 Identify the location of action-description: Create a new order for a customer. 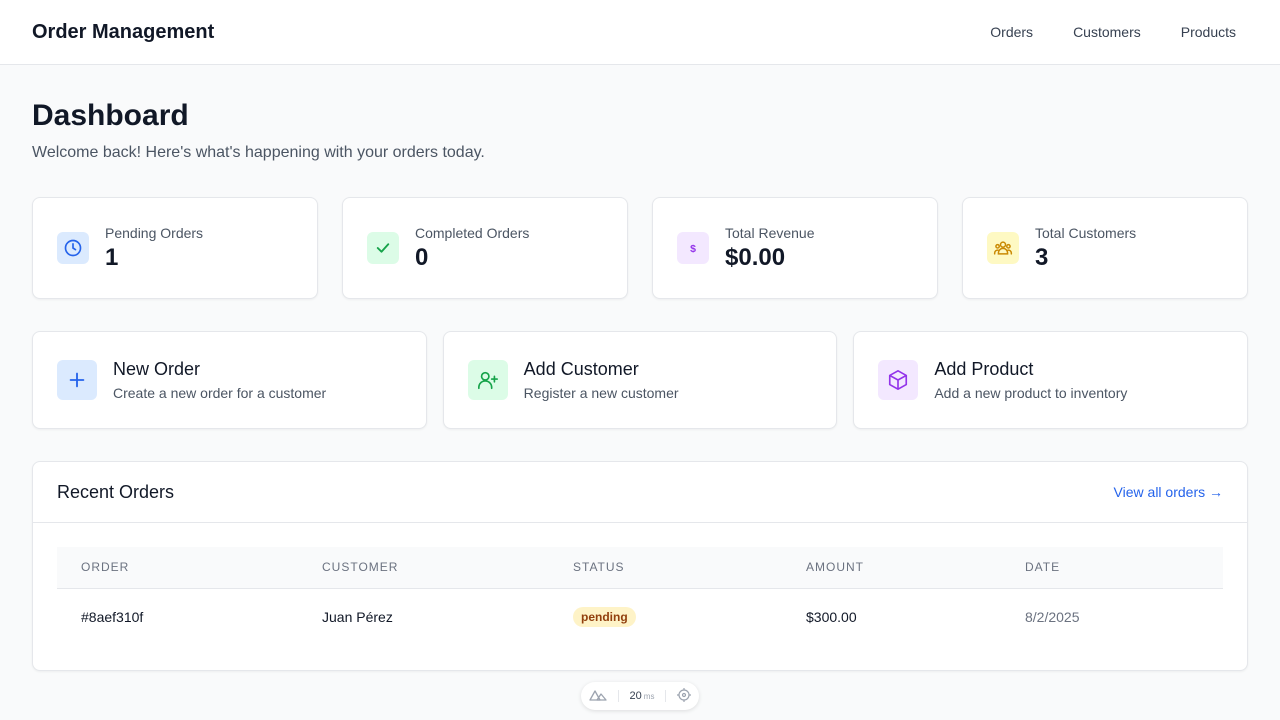
(220, 393).